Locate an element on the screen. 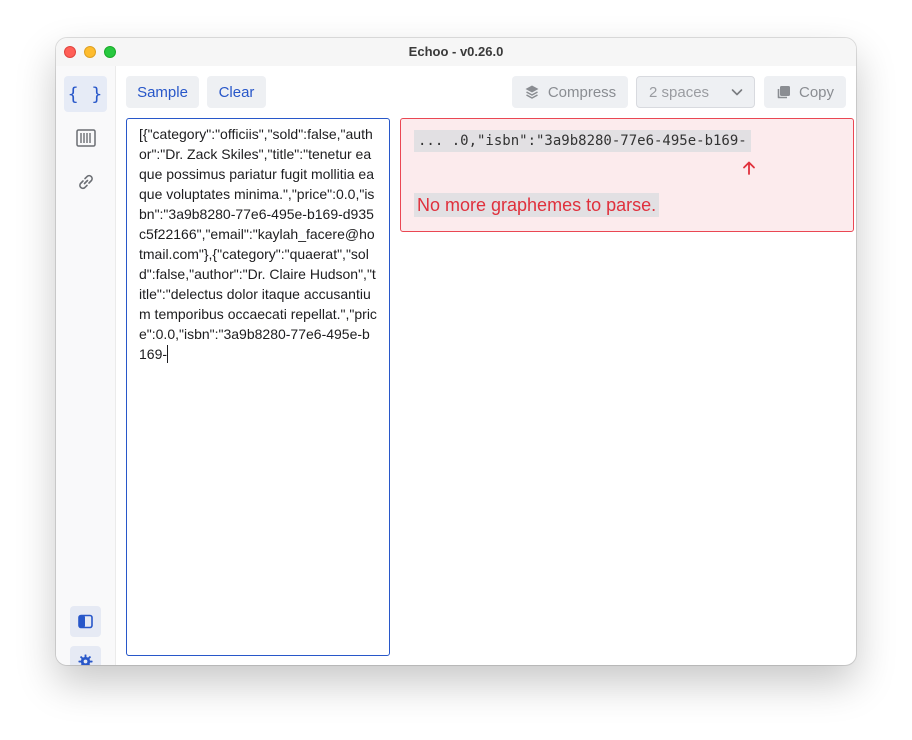 This screenshot has width=912, height=740. indent-select-value: 2 spaces is located at coordinates (679, 92).